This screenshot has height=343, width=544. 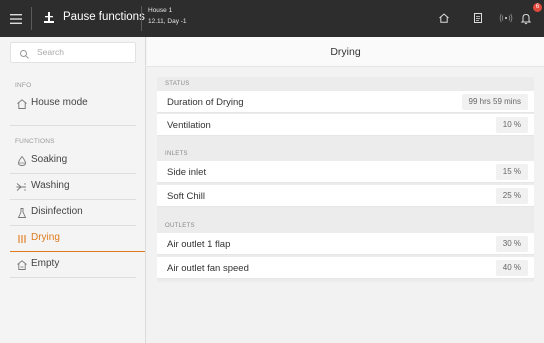 What do you see at coordinates (199, 244) in the screenshot?
I see `row-label: Air outlet 1 flap` at bounding box center [199, 244].